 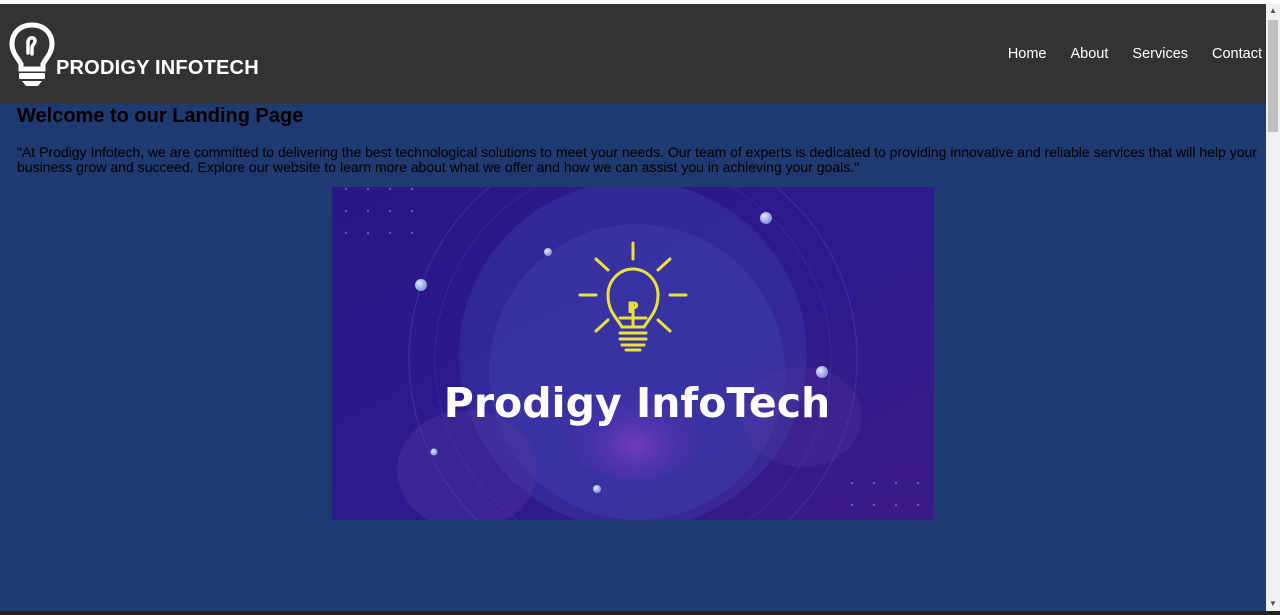 I want to click on nav-link-home: Home, so click(x=1027, y=54).